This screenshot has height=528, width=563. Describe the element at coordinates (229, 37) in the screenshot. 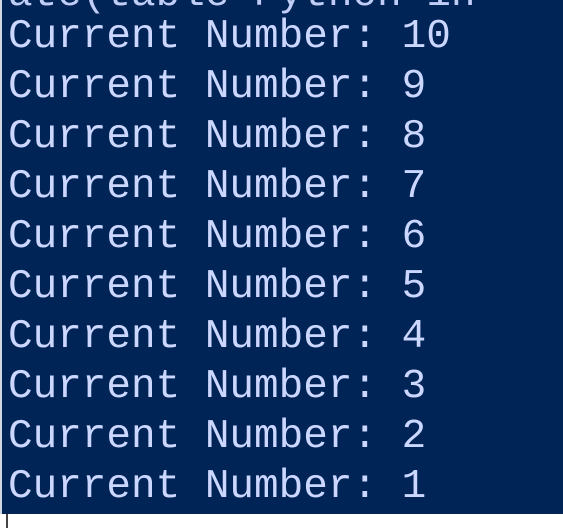

I see `output-line: Current Number: 10` at that location.